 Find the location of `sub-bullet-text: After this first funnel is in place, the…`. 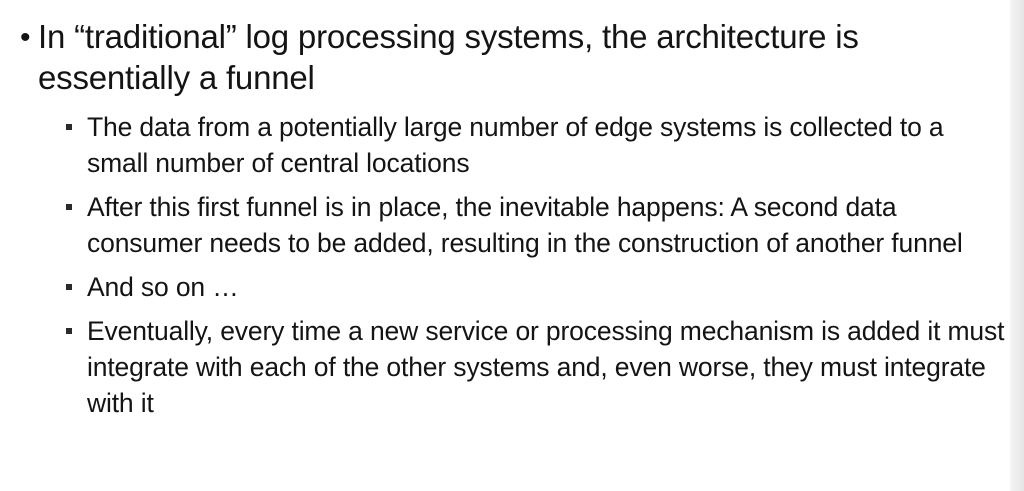

sub-bullet-text: After this first funnel is in place, the… is located at coordinates (525, 225).